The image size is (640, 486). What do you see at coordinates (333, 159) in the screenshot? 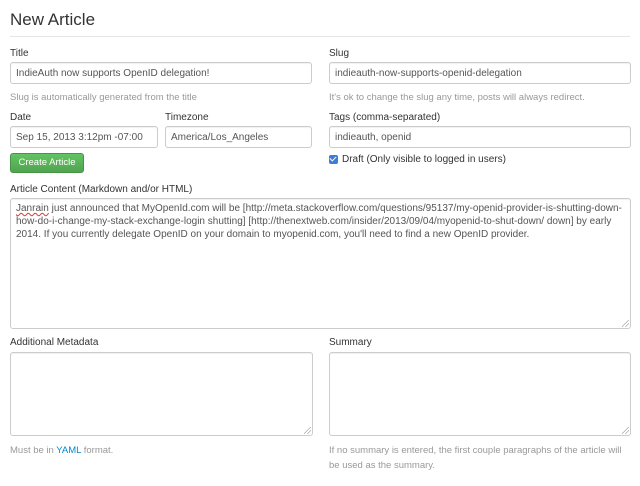
I see `draft-checkbox` at bounding box center [333, 159].